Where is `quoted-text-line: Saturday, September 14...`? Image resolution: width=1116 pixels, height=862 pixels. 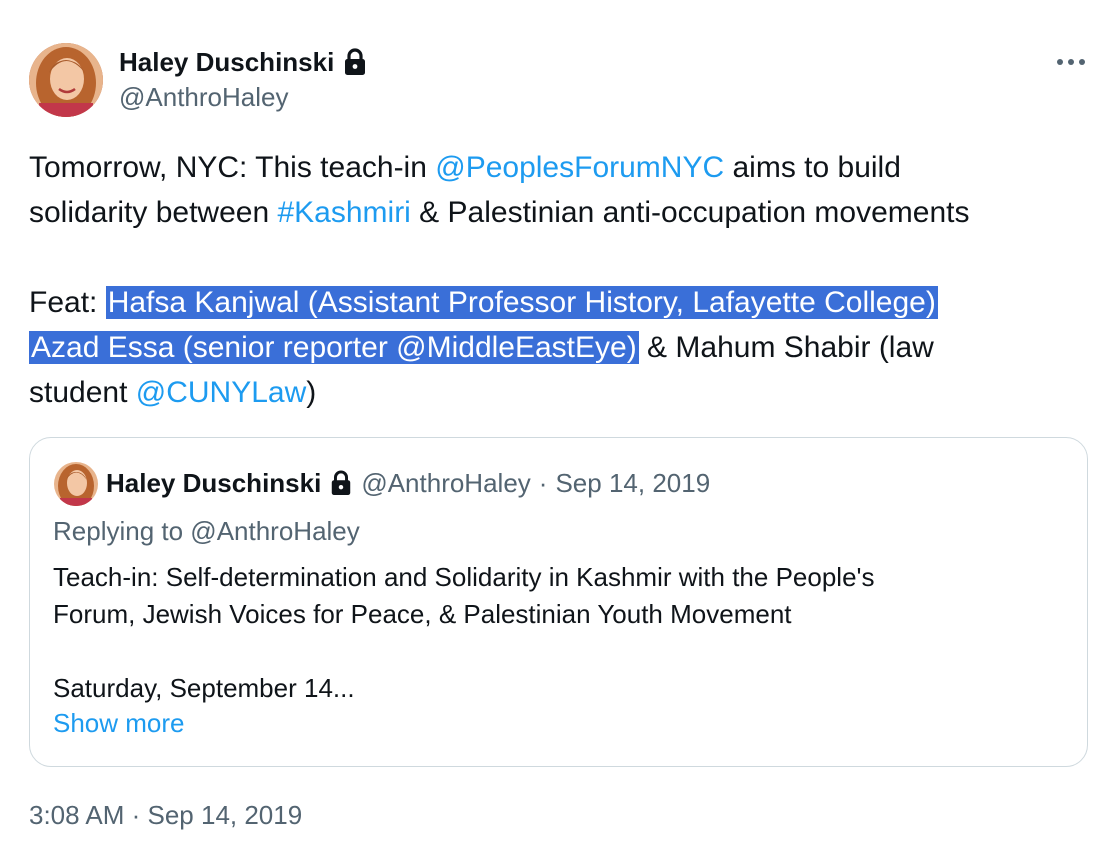 quoted-text-line: Saturday, September 14... is located at coordinates (204, 688).